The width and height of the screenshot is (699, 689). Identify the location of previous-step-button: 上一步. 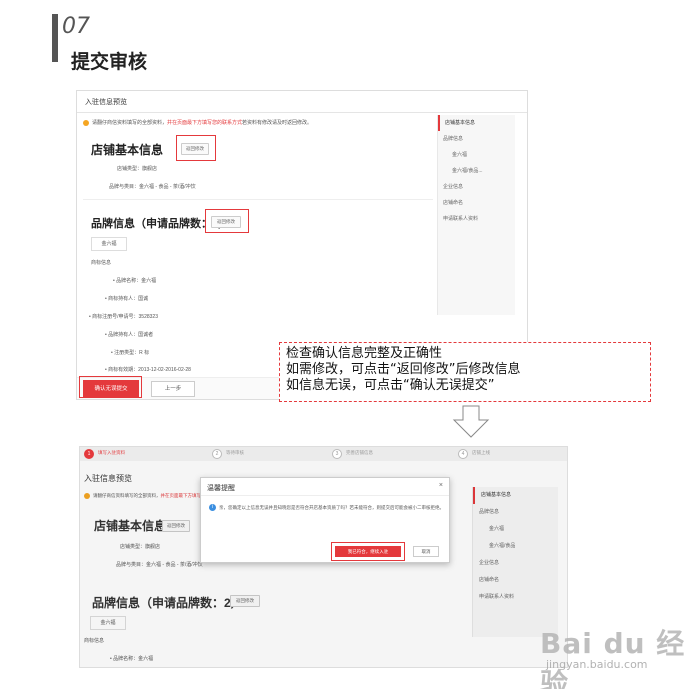
(173, 389).